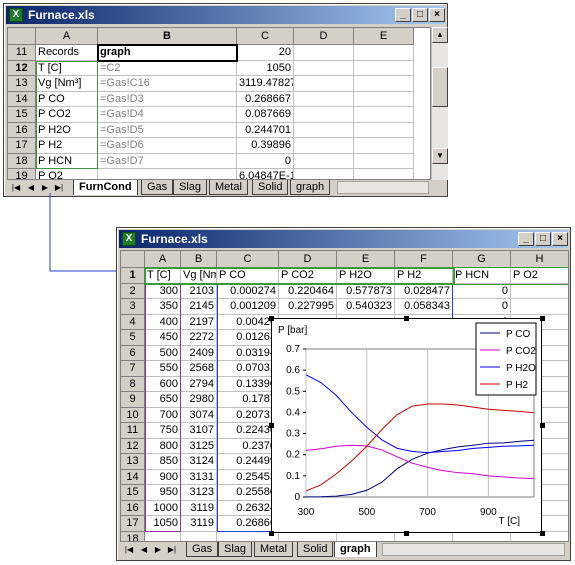 The image size is (575, 565). I want to click on close-button: ×, so click(560, 239).